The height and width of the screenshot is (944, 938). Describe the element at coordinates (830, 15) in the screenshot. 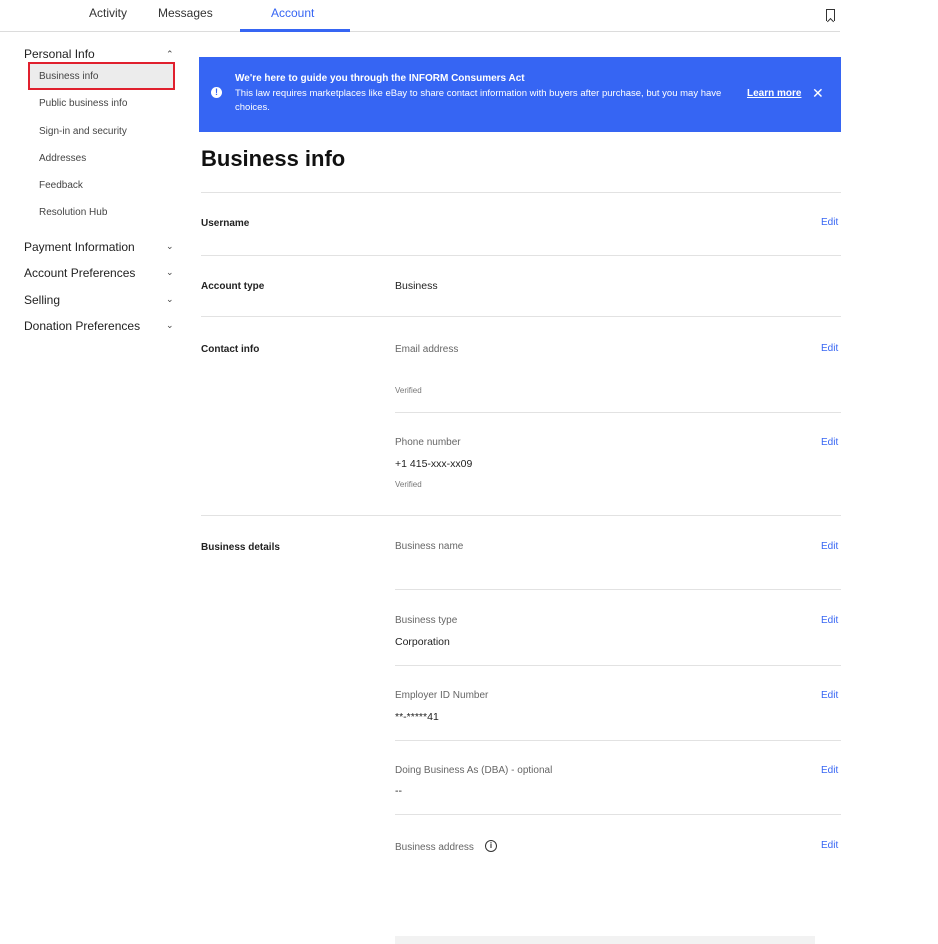

I see `bookmark-icon` at that location.